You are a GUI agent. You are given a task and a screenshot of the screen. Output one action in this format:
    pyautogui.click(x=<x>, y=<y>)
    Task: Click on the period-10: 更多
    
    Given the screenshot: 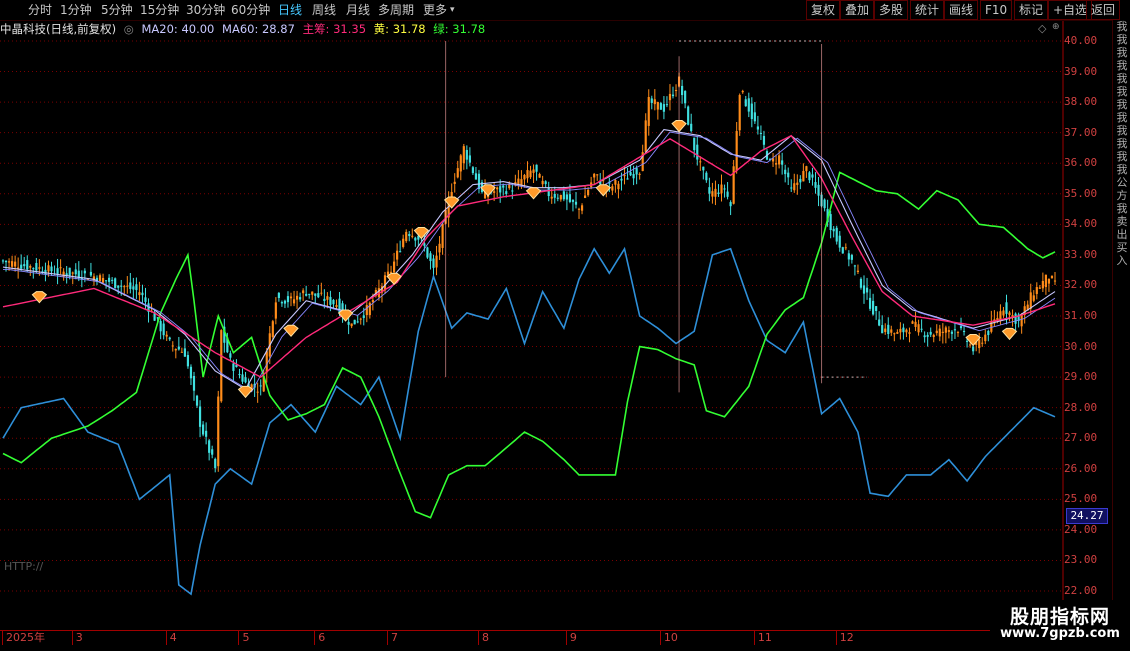 What is the action you would take?
    pyautogui.click(x=435, y=10)
    